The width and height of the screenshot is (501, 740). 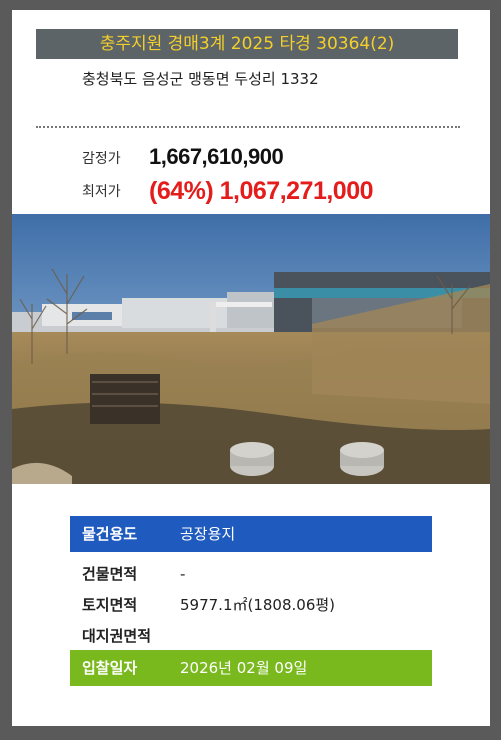 I want to click on appraisal-value: 1,667,610,900, so click(x=216, y=156).